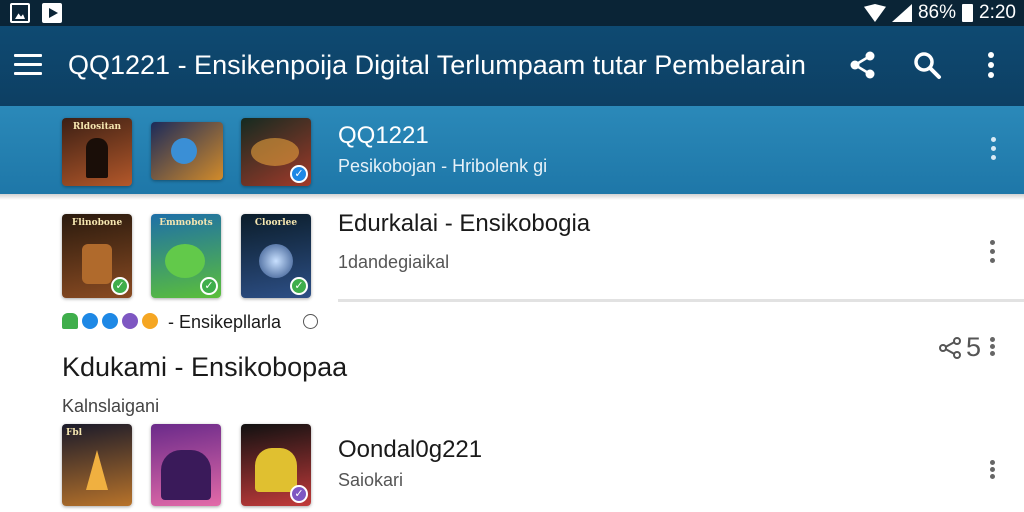 The height and width of the screenshot is (512, 1024). I want to click on section-subtitle: Kalnslaigani, so click(111, 406).